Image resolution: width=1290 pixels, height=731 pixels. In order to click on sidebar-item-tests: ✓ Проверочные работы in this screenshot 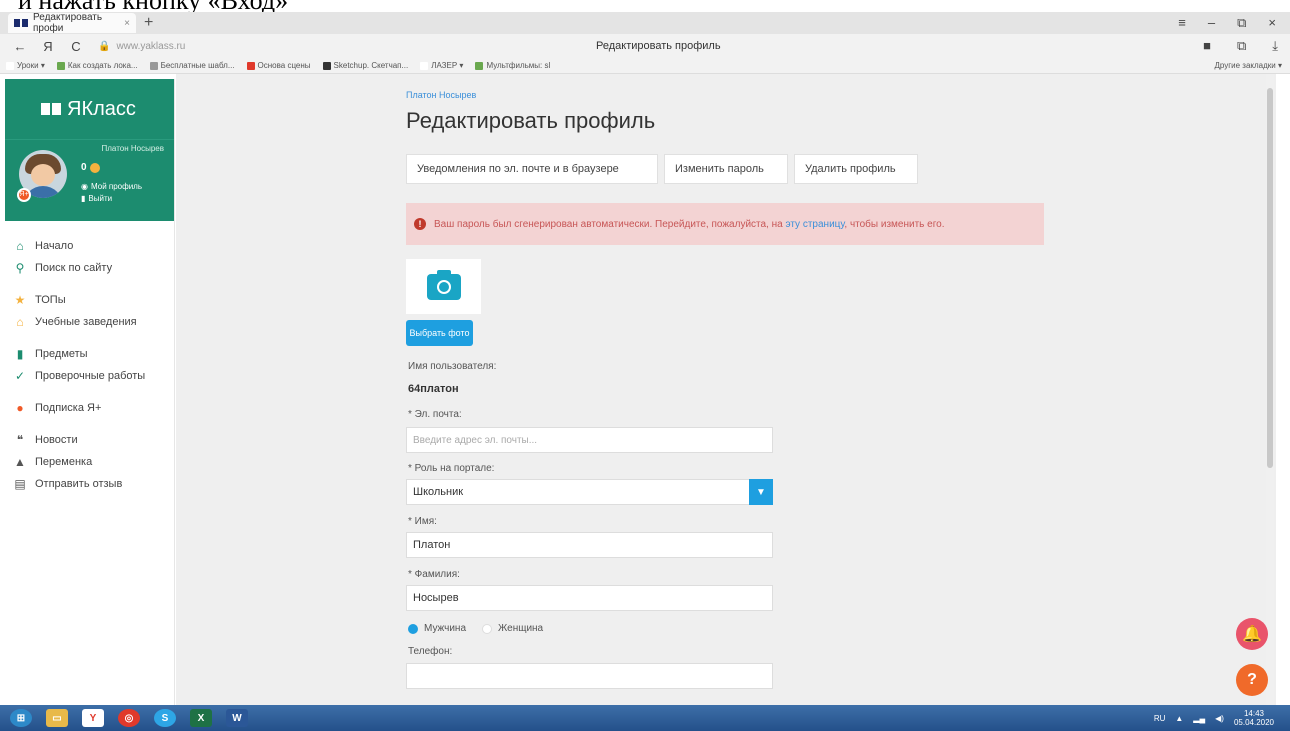, I will do `click(89, 376)`.